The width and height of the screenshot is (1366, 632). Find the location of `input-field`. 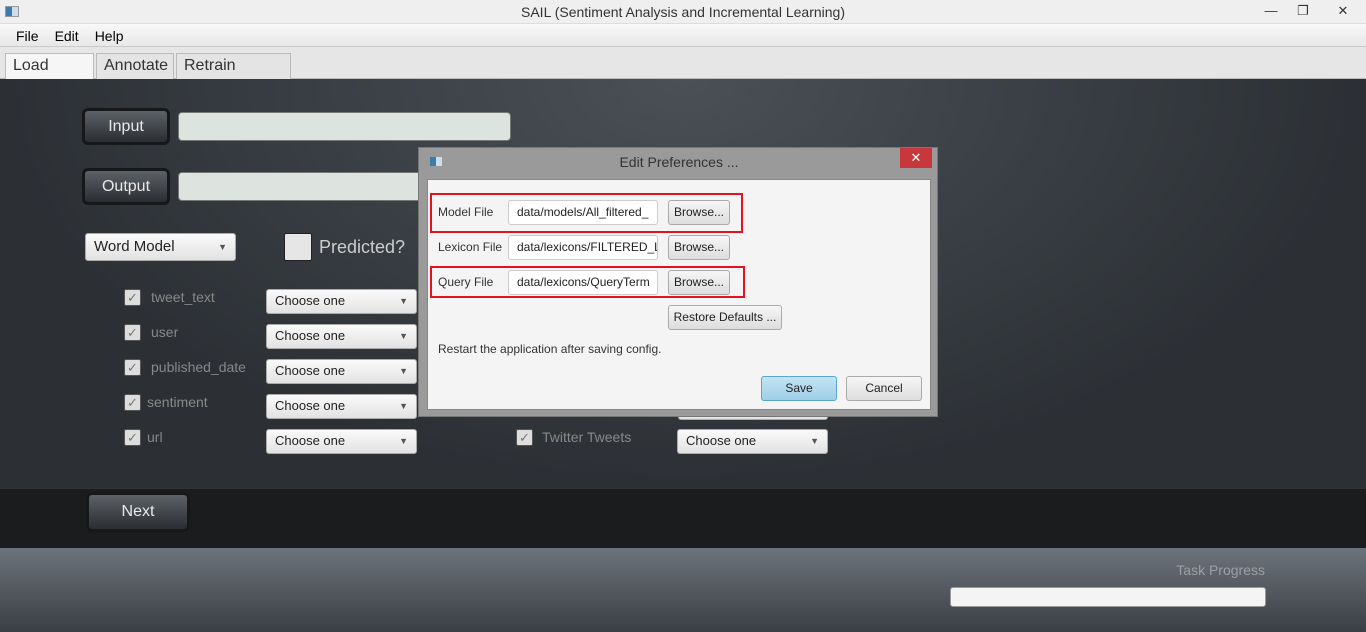

input-field is located at coordinates (344, 126).